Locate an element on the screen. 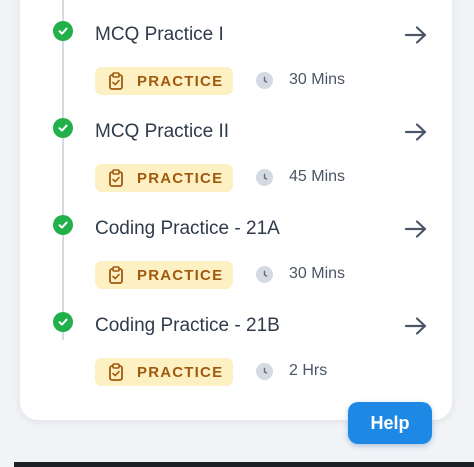 This screenshot has height=467, width=474. item-title: Coding Practice - 21A is located at coordinates (187, 228).